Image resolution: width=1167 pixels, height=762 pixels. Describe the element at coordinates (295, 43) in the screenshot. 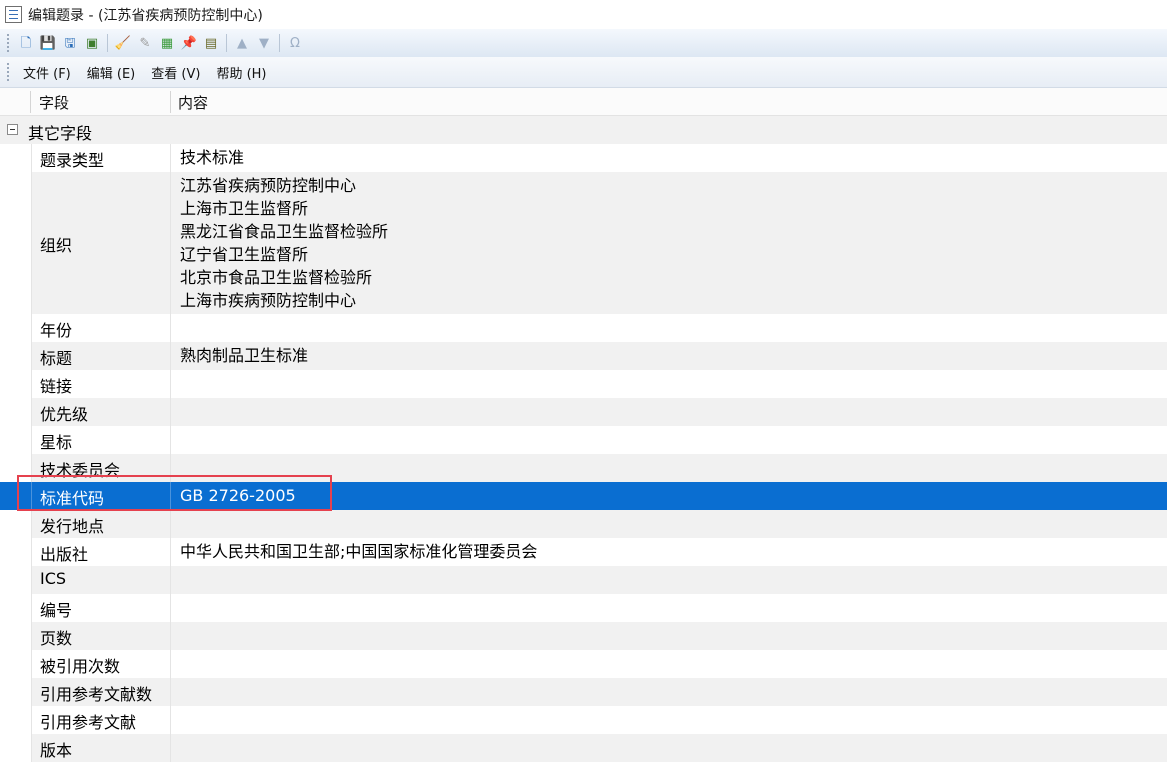

I see `omega-icon: Ω` at that location.